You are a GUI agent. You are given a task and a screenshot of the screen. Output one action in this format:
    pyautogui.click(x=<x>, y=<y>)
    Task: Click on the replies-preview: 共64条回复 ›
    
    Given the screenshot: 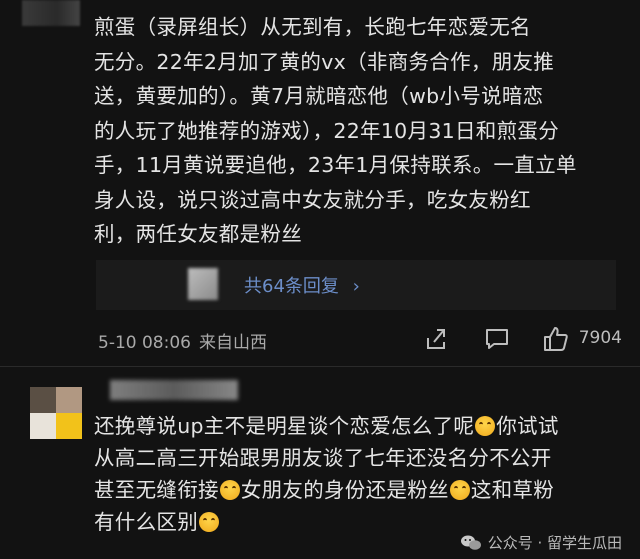 What is the action you would take?
    pyautogui.click(x=356, y=285)
    